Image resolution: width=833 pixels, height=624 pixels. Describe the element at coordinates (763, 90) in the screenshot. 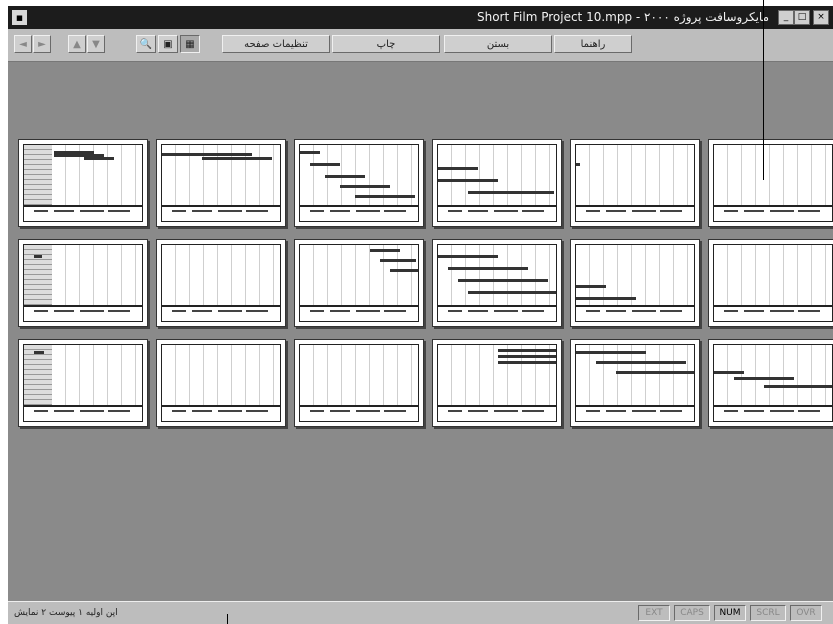

I see `callout-line` at that location.